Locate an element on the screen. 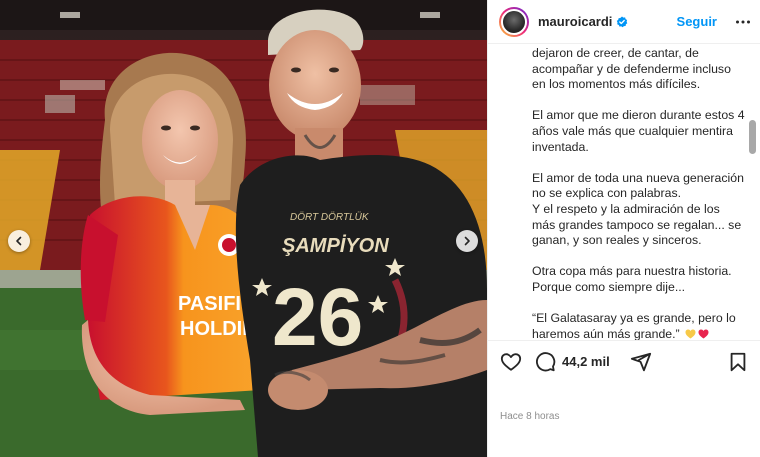 The height and width of the screenshot is (457, 760). chevron-left-icon is located at coordinates (19, 241).